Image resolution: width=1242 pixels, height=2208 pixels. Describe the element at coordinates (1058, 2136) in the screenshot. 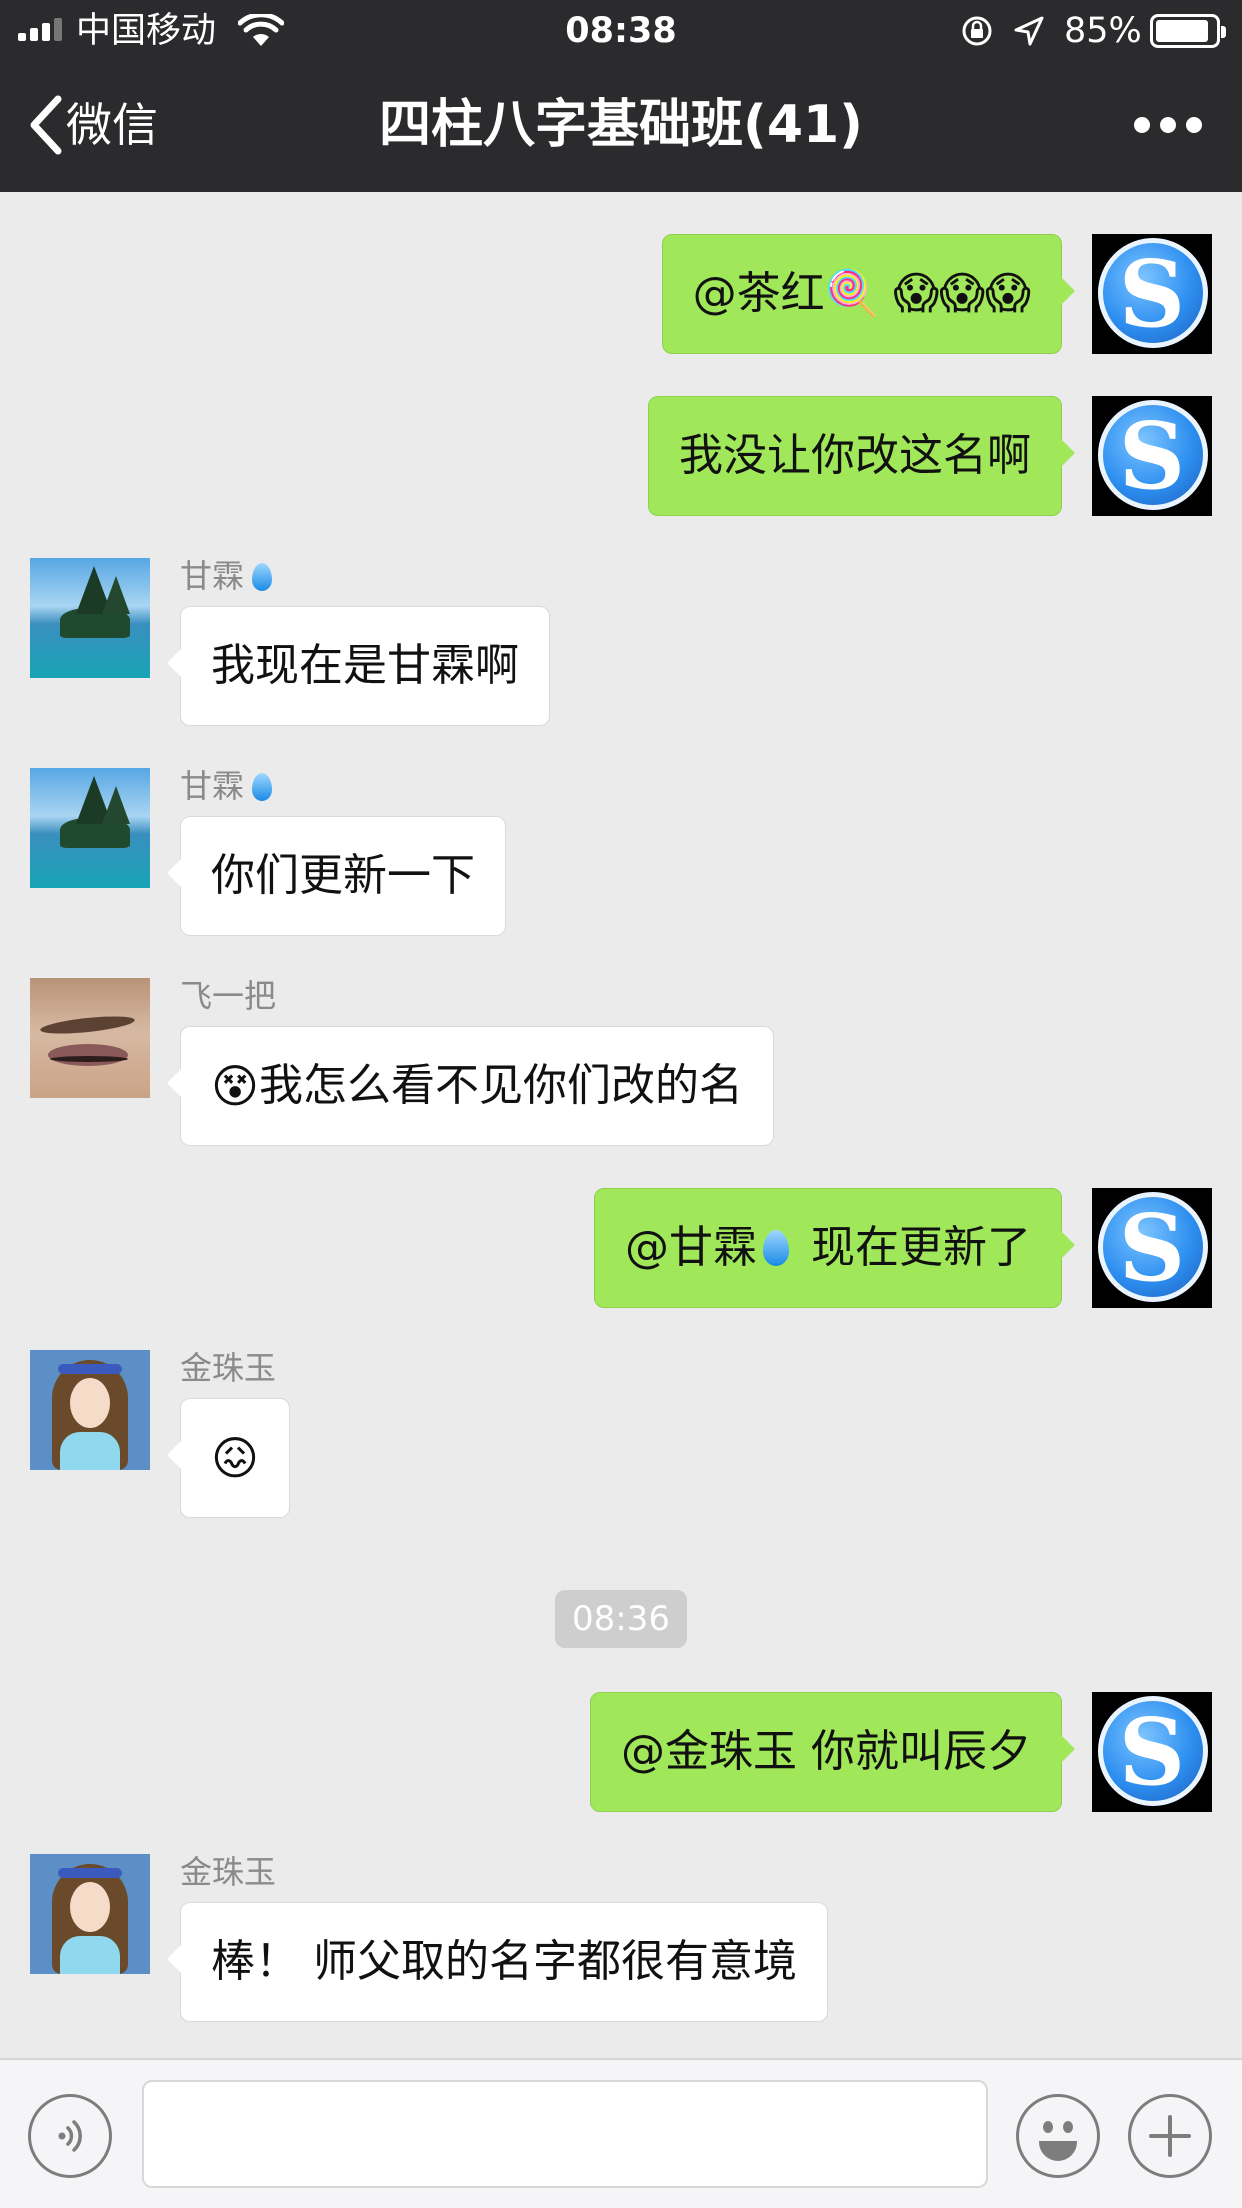

I see `emoji-button` at that location.